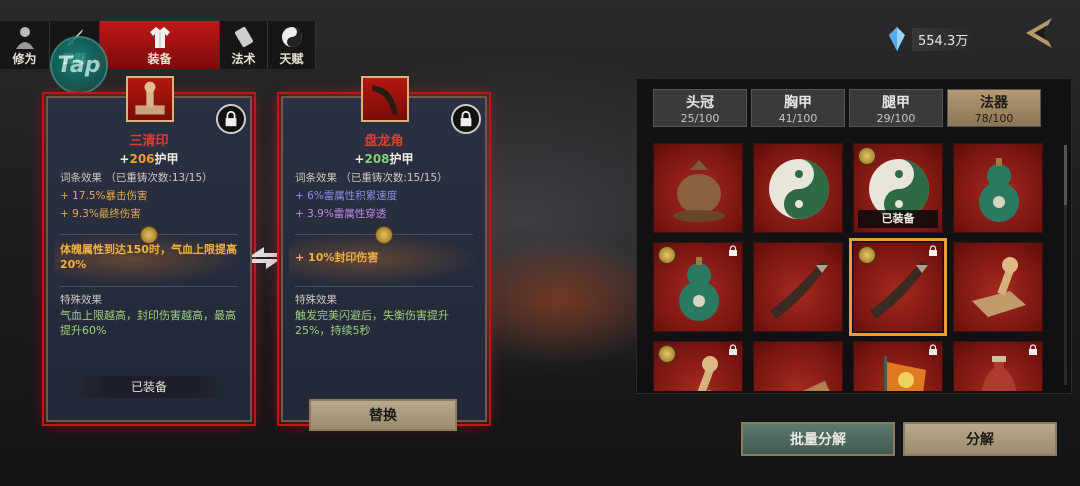  What do you see at coordinates (149, 387) in the screenshot?
I see `equipped-status: 已装备` at bounding box center [149, 387].